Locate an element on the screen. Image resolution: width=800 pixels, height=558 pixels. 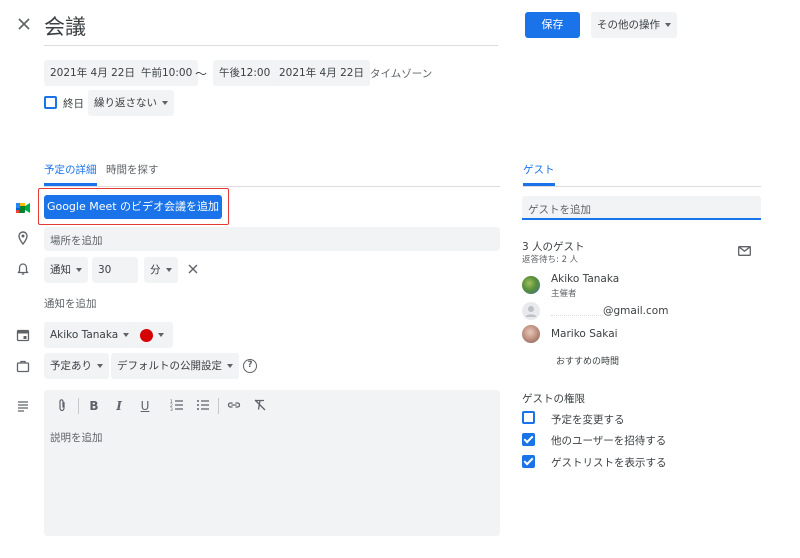
tab-event-details-label: 予定の詳細 is located at coordinates (70, 170).